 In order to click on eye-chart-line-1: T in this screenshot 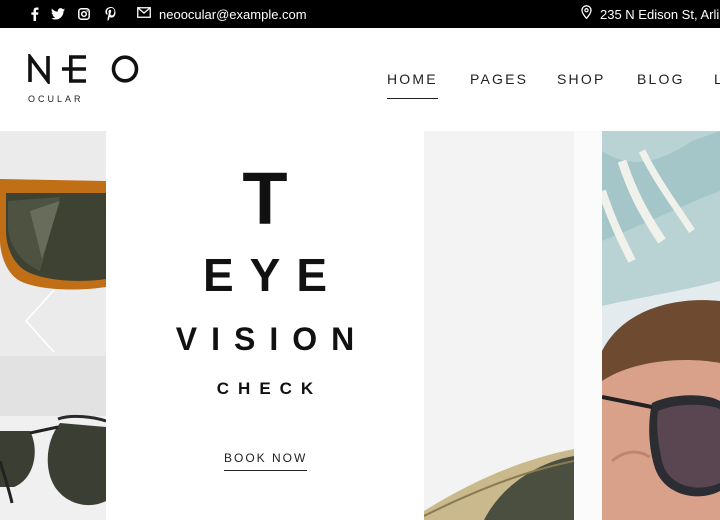, I will do `click(265, 198)`.